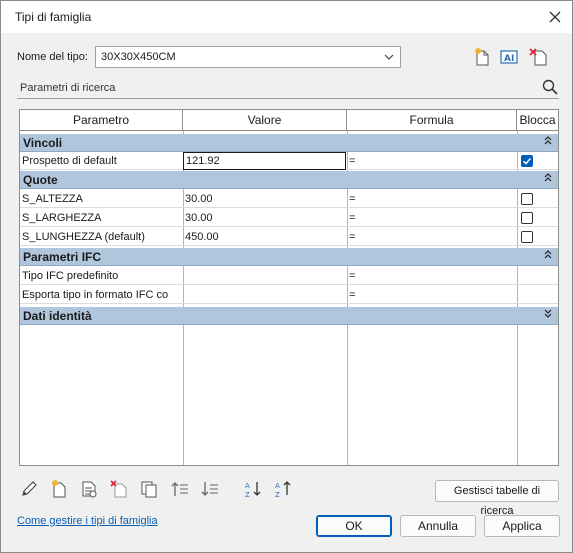 The width and height of the screenshot is (573, 553). Describe the element at coordinates (497, 498) in the screenshot. I see `manage-lookup-tables-button: Gestisci tabelle di ricerca` at that location.